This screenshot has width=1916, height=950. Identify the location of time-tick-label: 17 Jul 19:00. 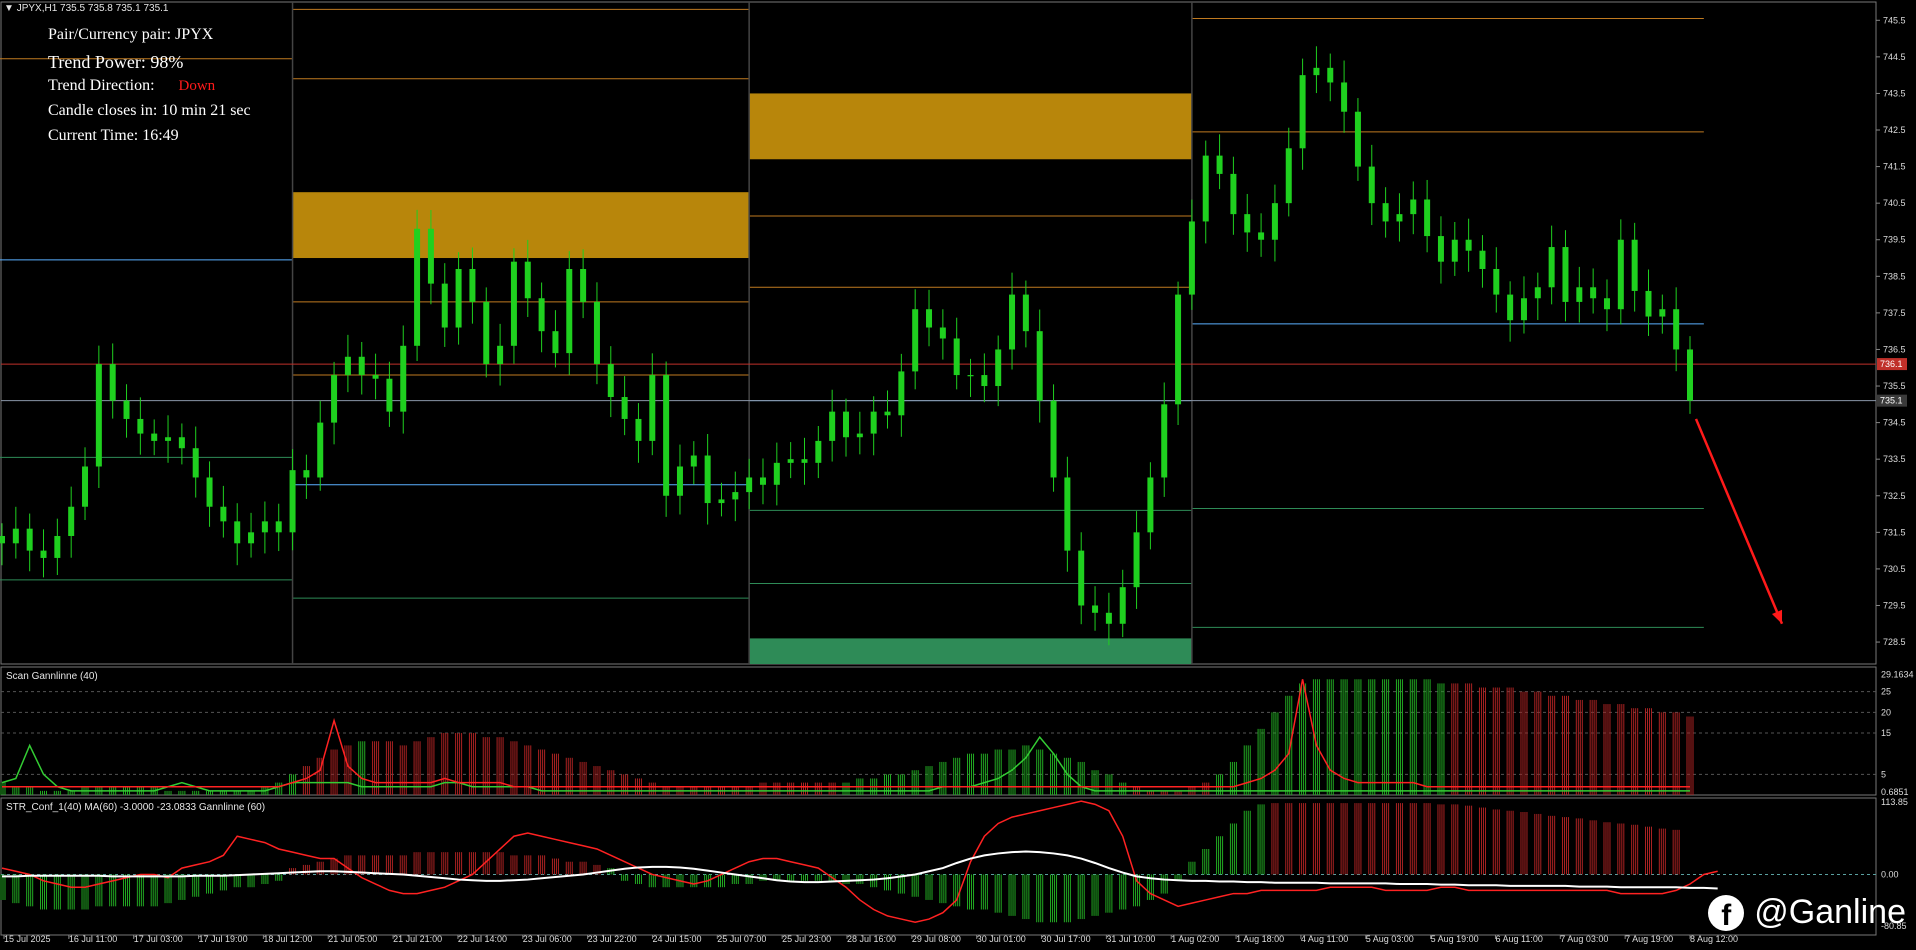
(223, 939).